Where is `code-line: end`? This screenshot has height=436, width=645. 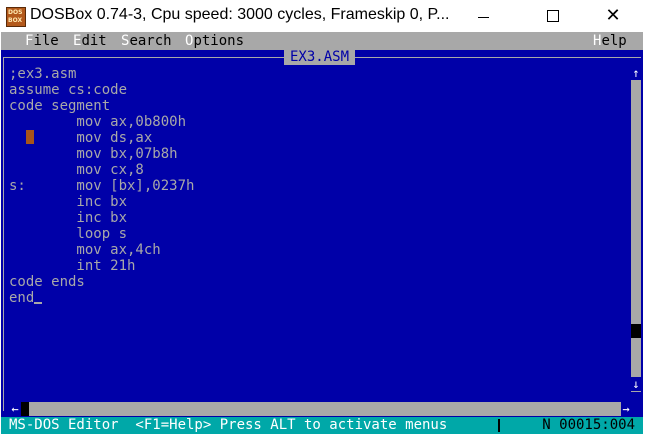 code-line: end is located at coordinates (318, 298).